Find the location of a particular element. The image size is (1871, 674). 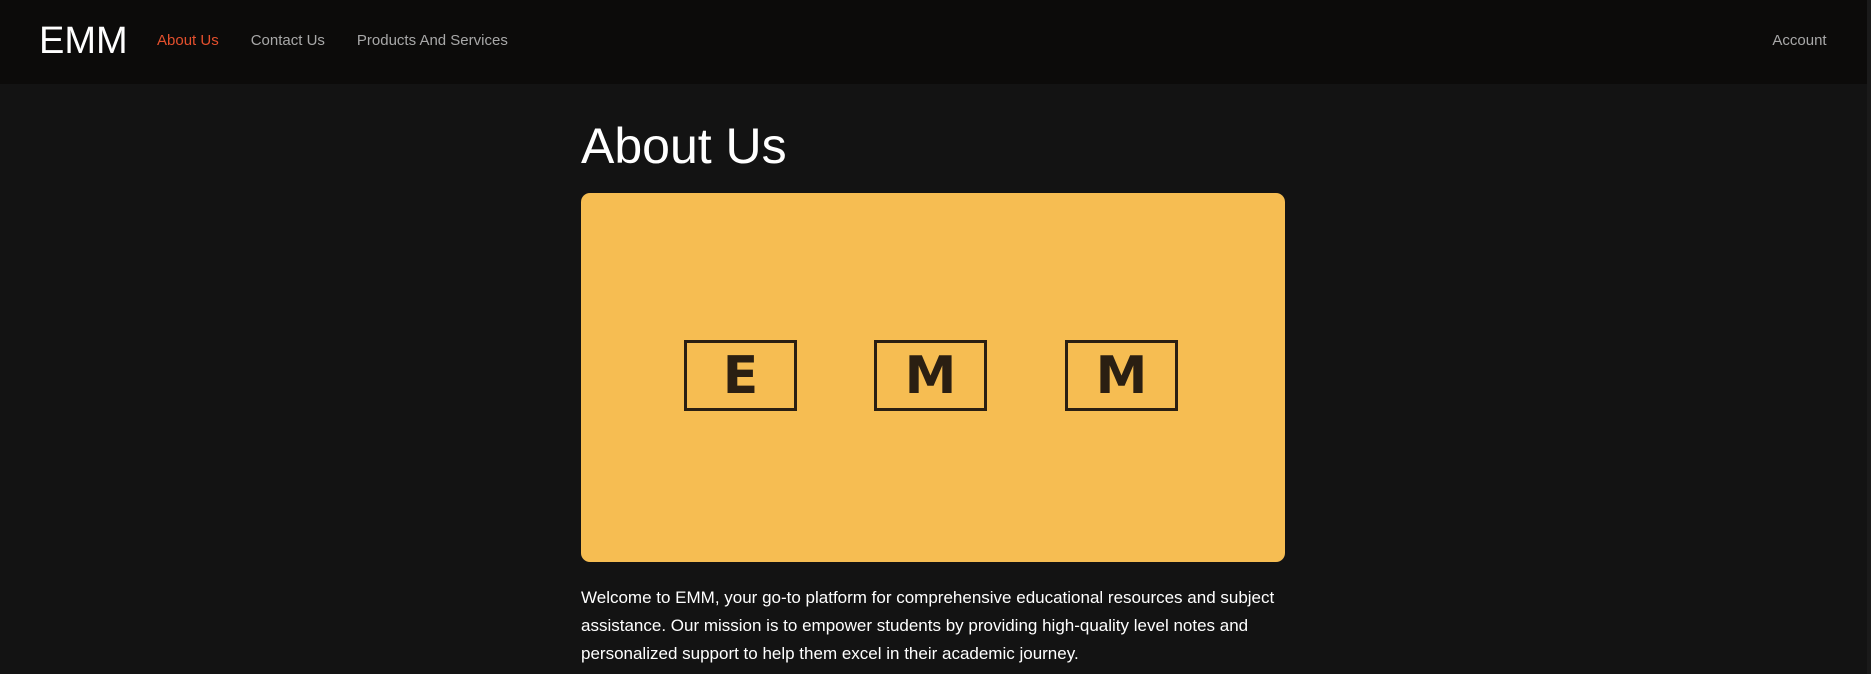

logo-letter-m-second: M is located at coordinates (1121, 375).